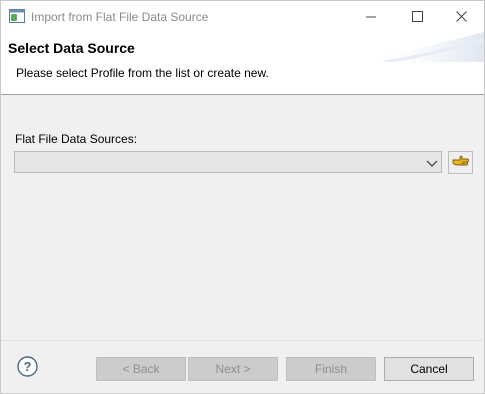 This screenshot has width=485, height=394. Describe the element at coordinates (233, 369) in the screenshot. I see `next-button: Next >` at that location.